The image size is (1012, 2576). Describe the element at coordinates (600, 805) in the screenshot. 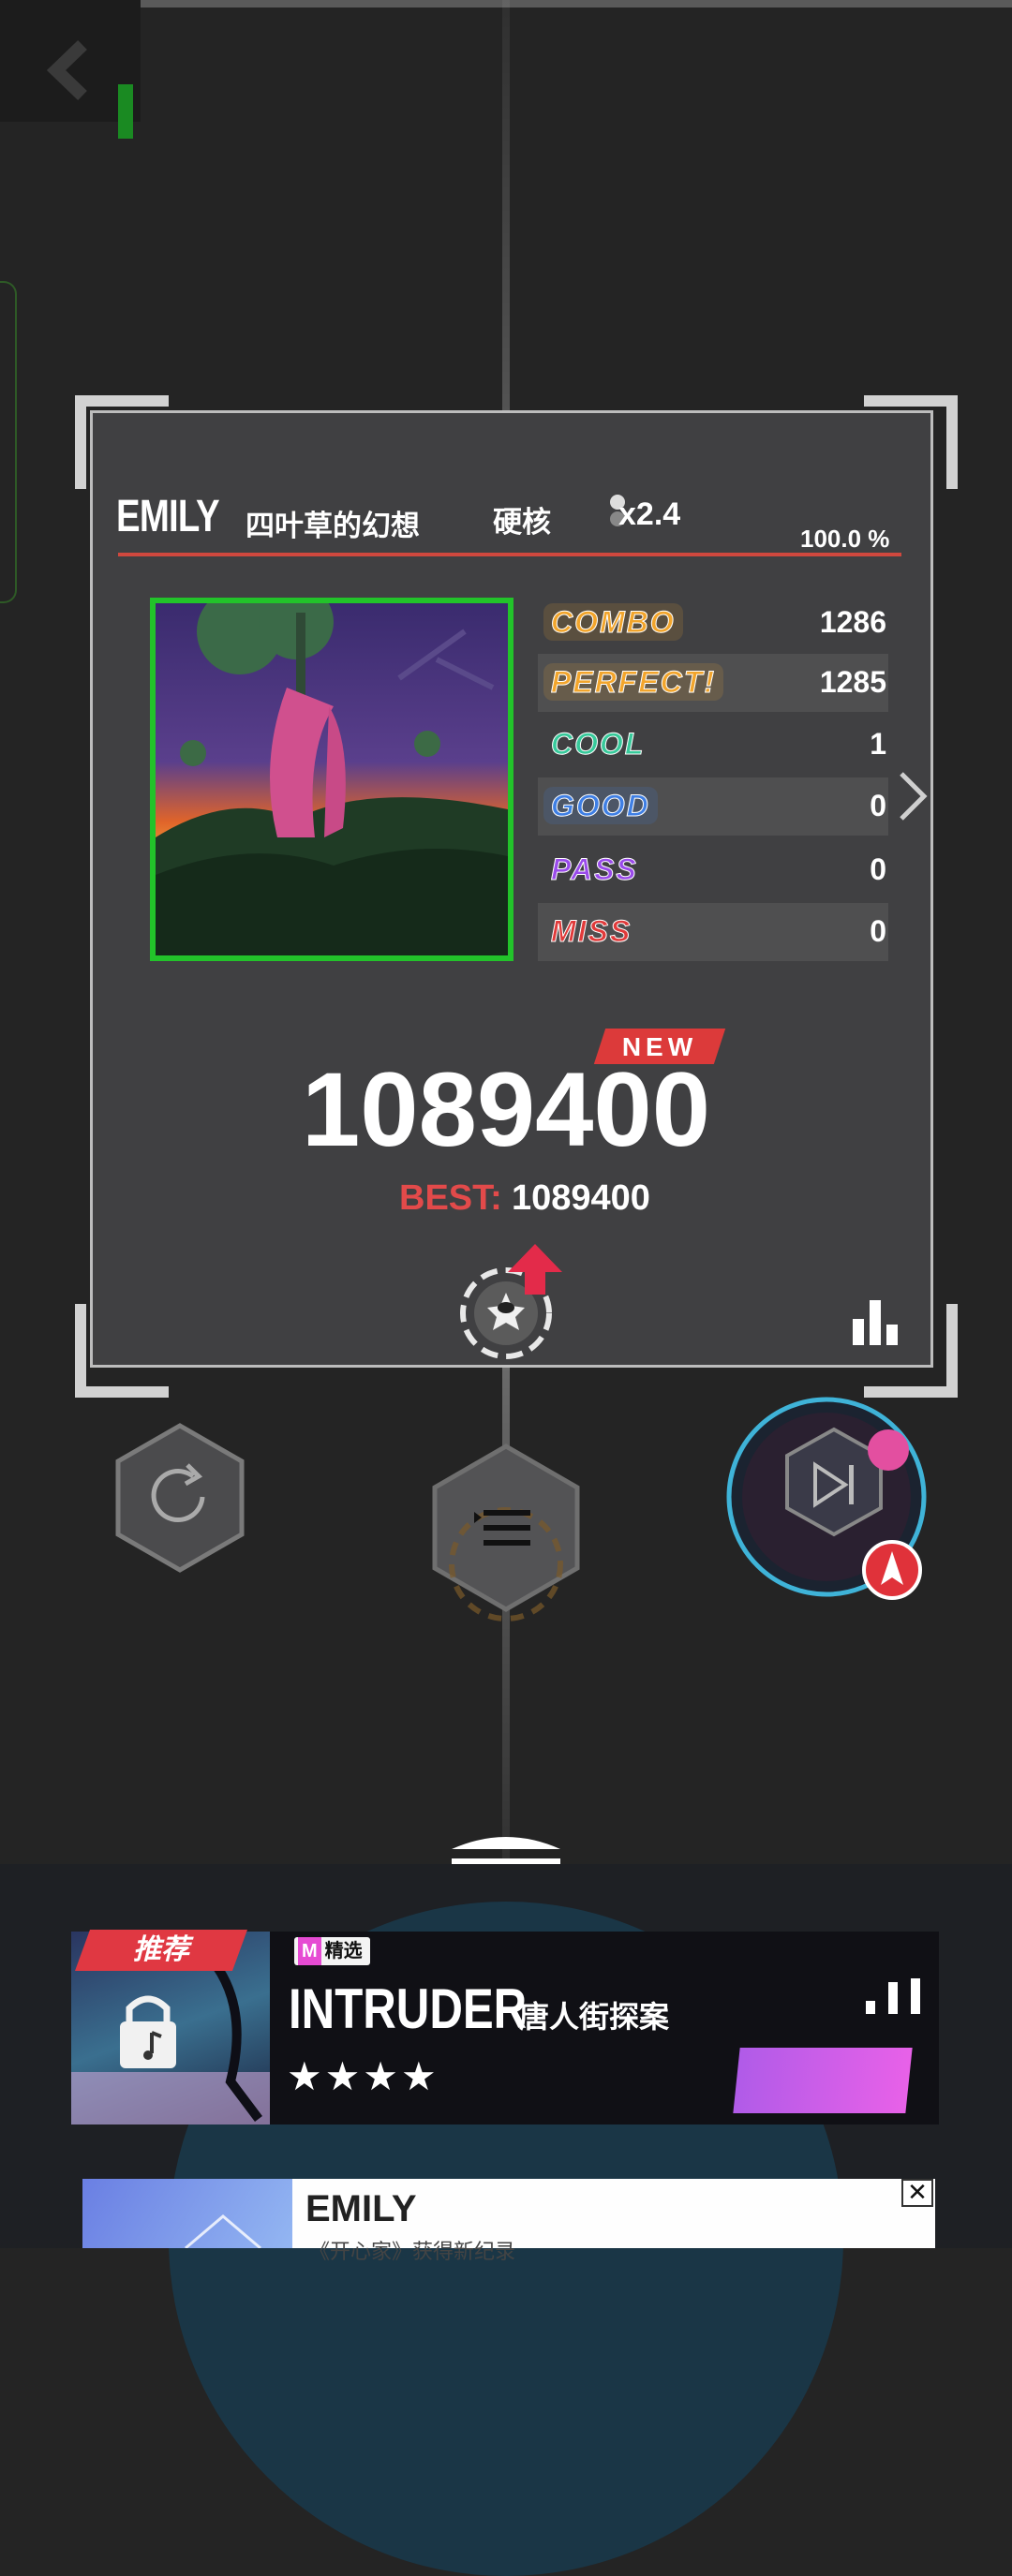

I see `stat-label: GOOD` at that location.